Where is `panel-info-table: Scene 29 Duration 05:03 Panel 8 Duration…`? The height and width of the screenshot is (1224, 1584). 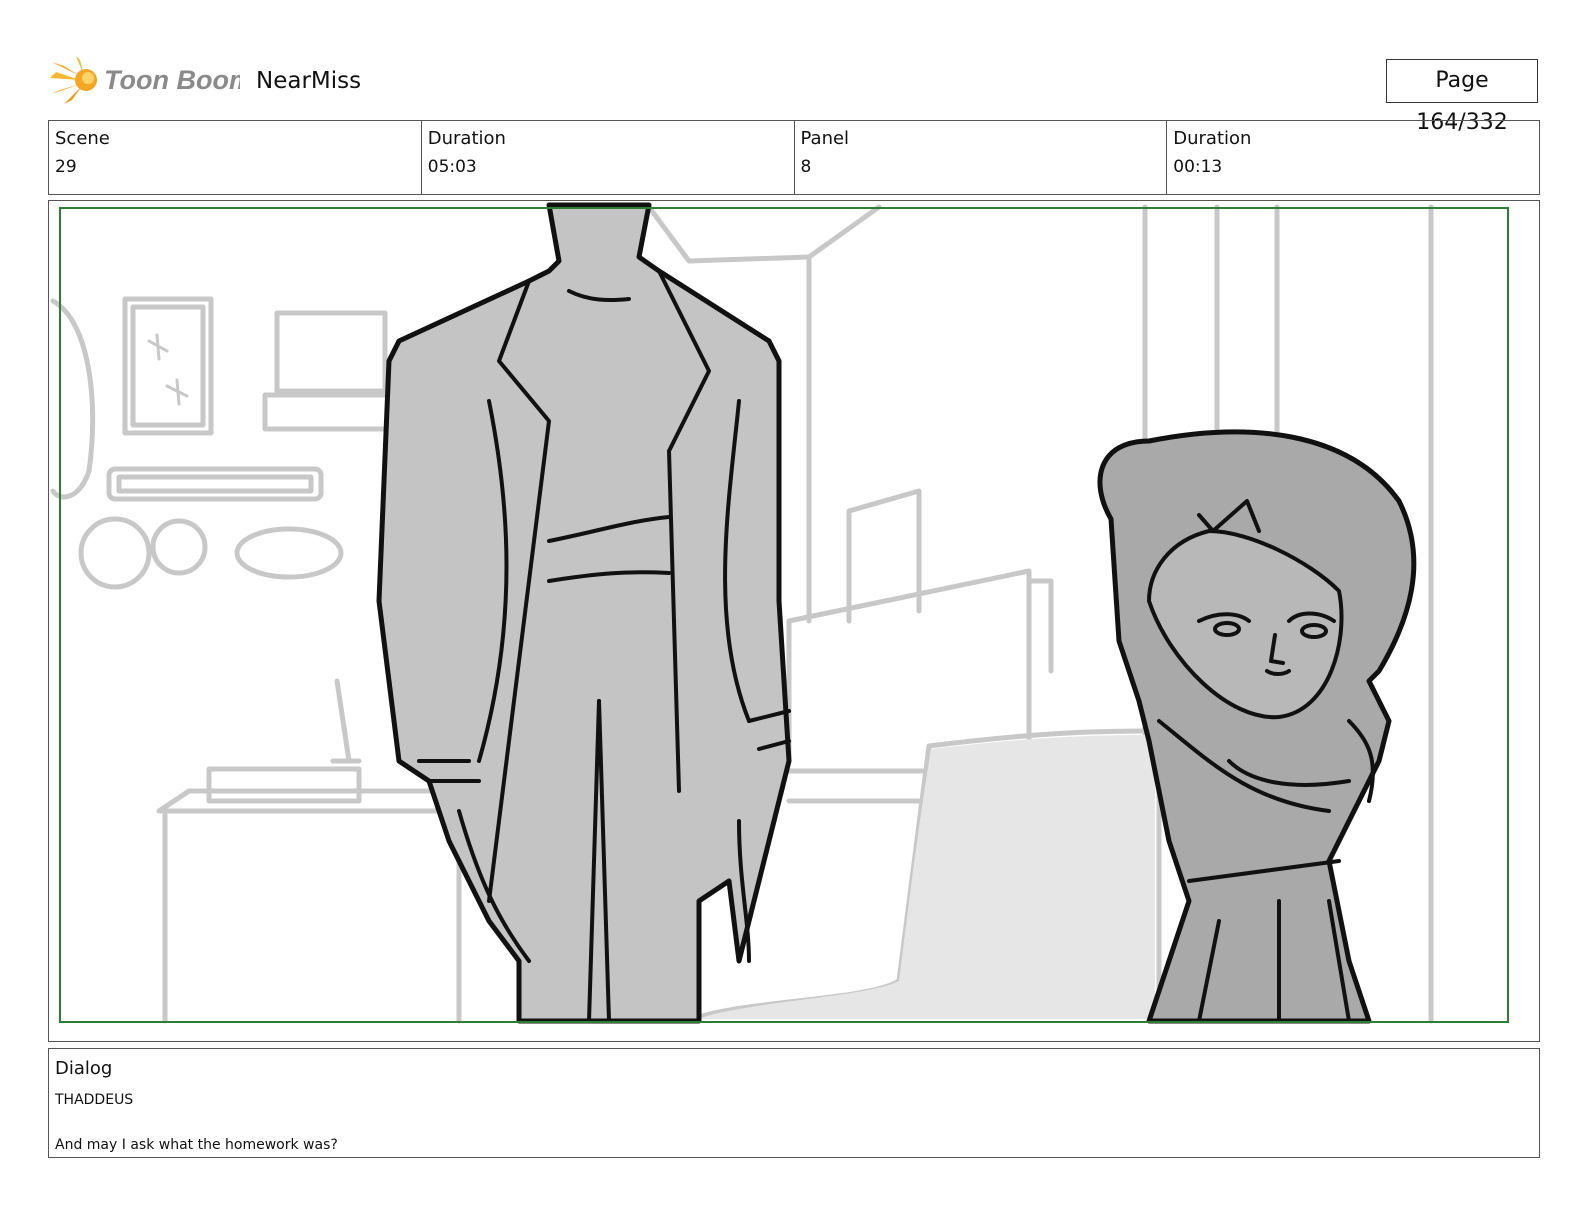
panel-info-table: Scene 29 Duration 05:03 Panel 8 Duration… is located at coordinates (794, 157).